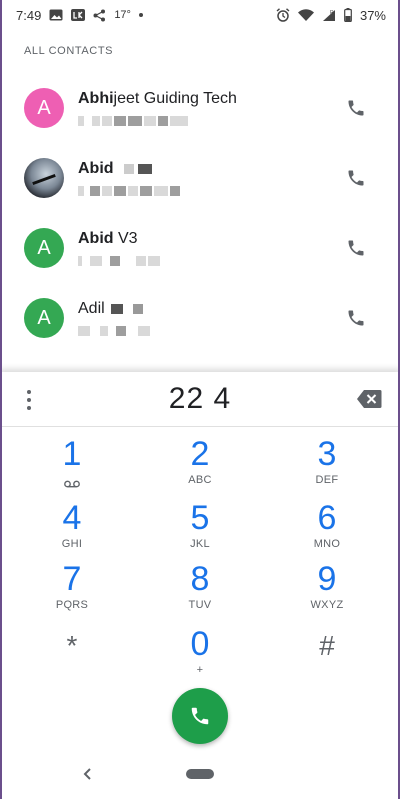  What do you see at coordinates (200, 644) in the screenshot?
I see `key-digit: 0` at bounding box center [200, 644].